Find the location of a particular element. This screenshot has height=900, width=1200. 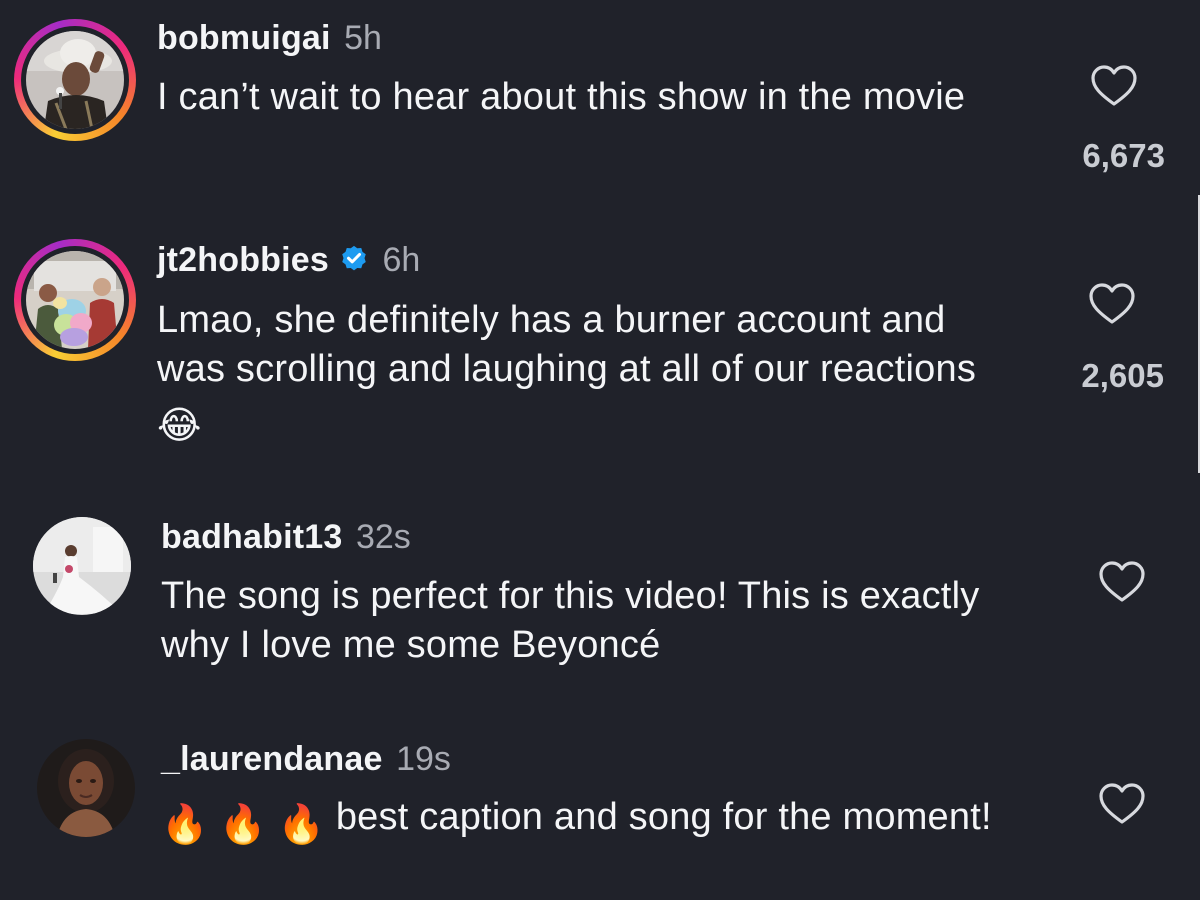

comment-header: badhabit13 32s is located at coordinates (286, 537).